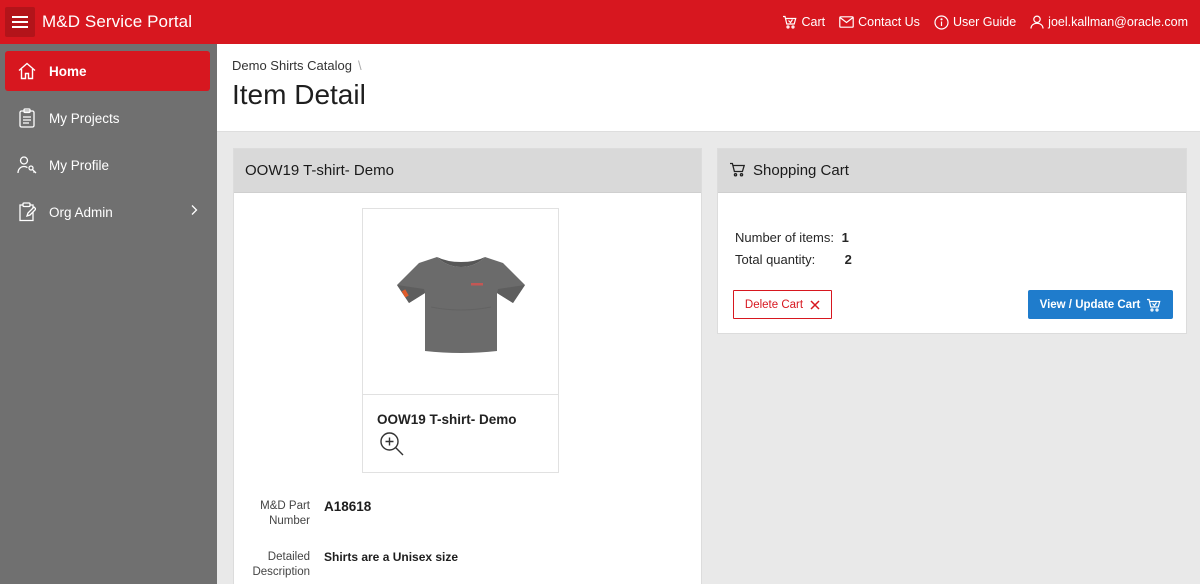  What do you see at coordinates (391, 557) in the screenshot?
I see `detailed-description-value: Shirts are a Unisex size` at bounding box center [391, 557].